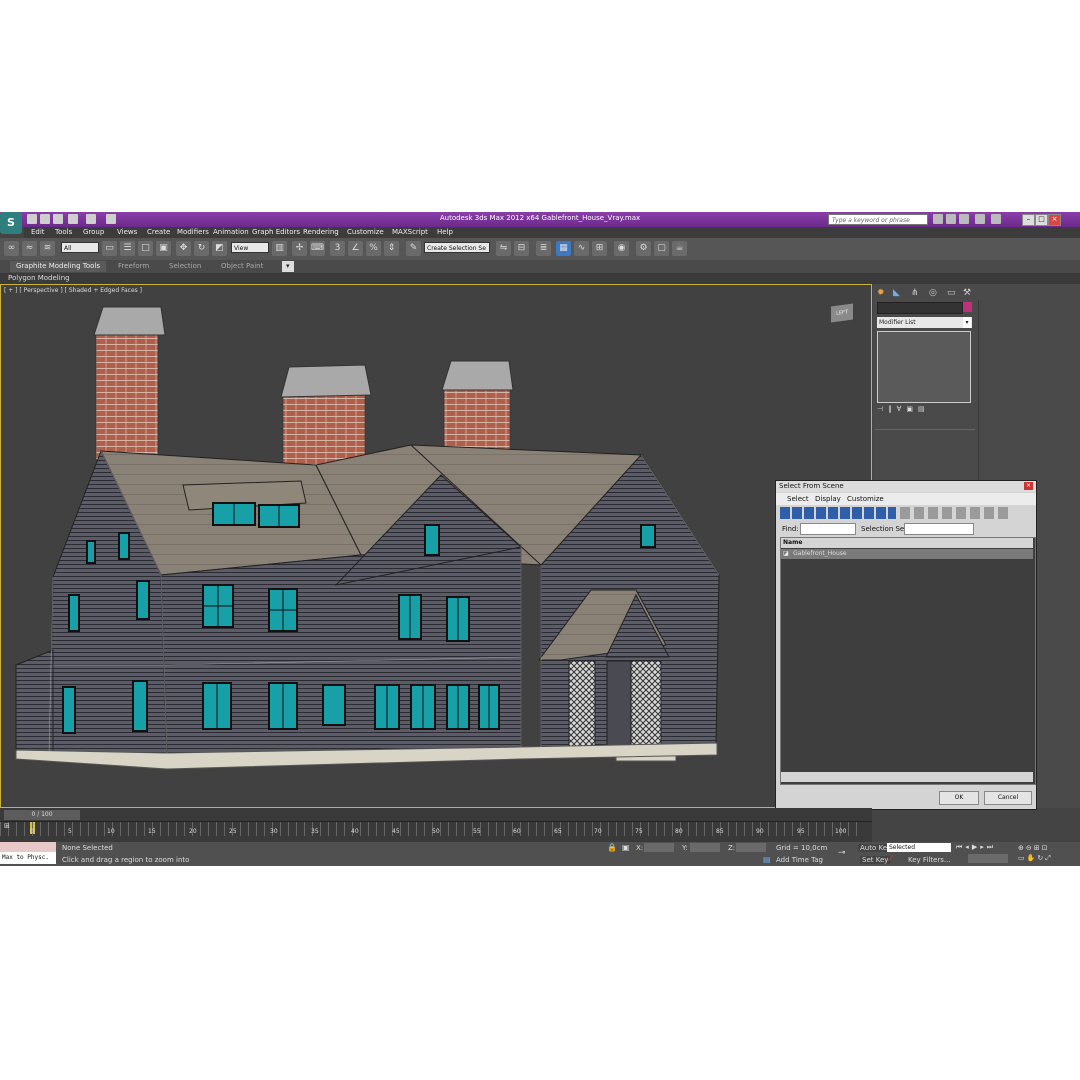  I want to click on object-color-swatch, so click(967, 307).